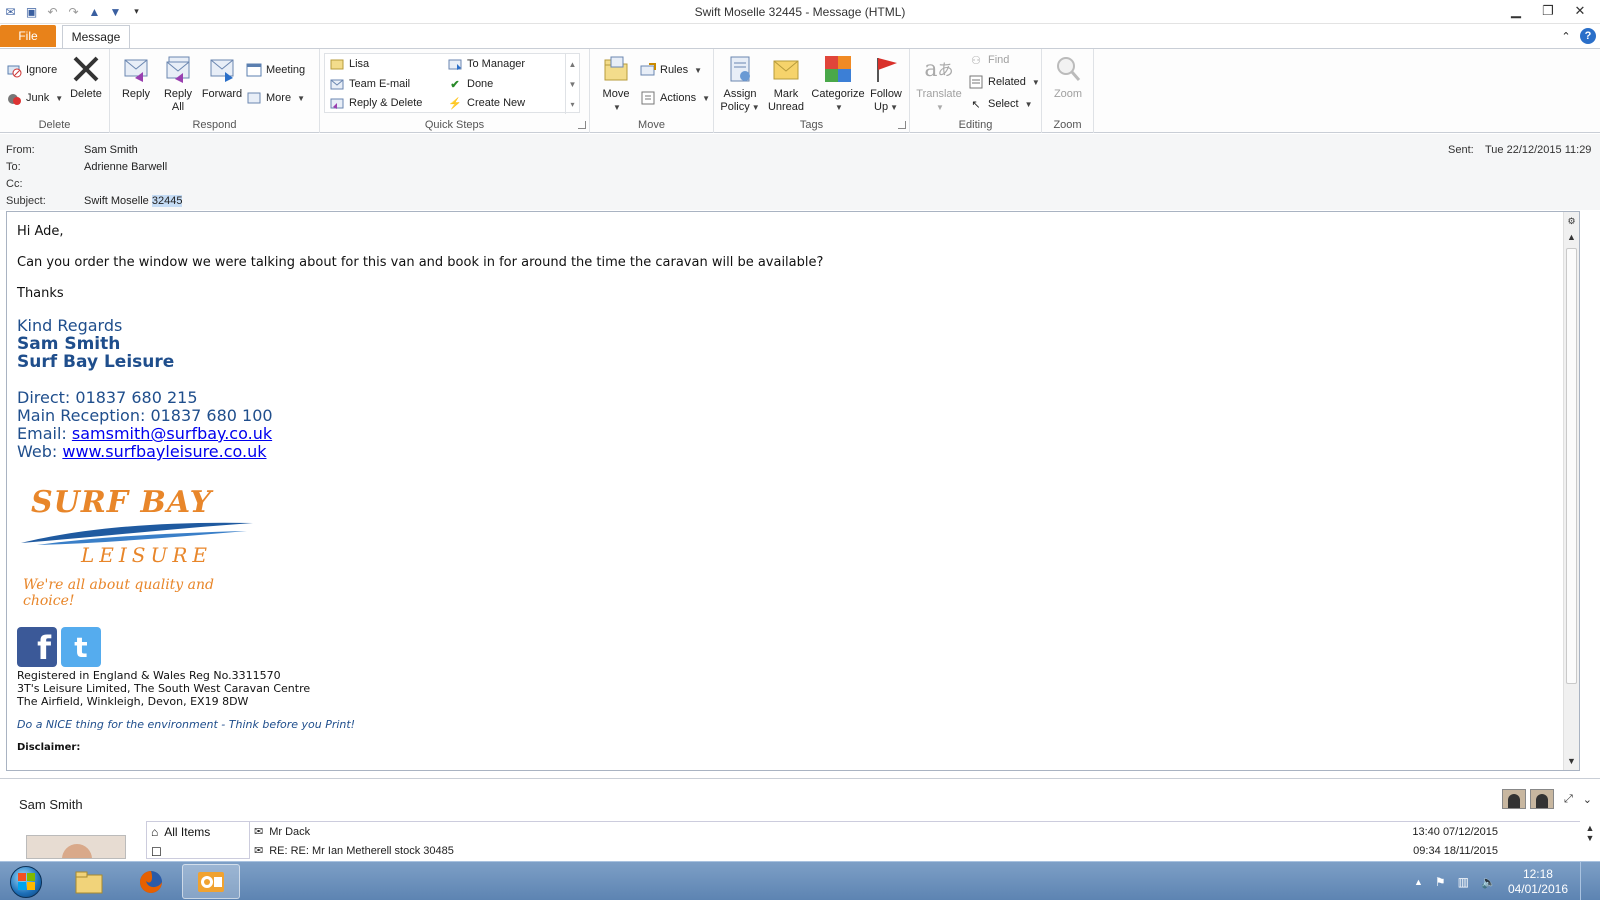 This screenshot has width=1600, height=900. Describe the element at coordinates (786, 107) in the screenshot. I see `mark-unread-label-2: Unread` at that location.